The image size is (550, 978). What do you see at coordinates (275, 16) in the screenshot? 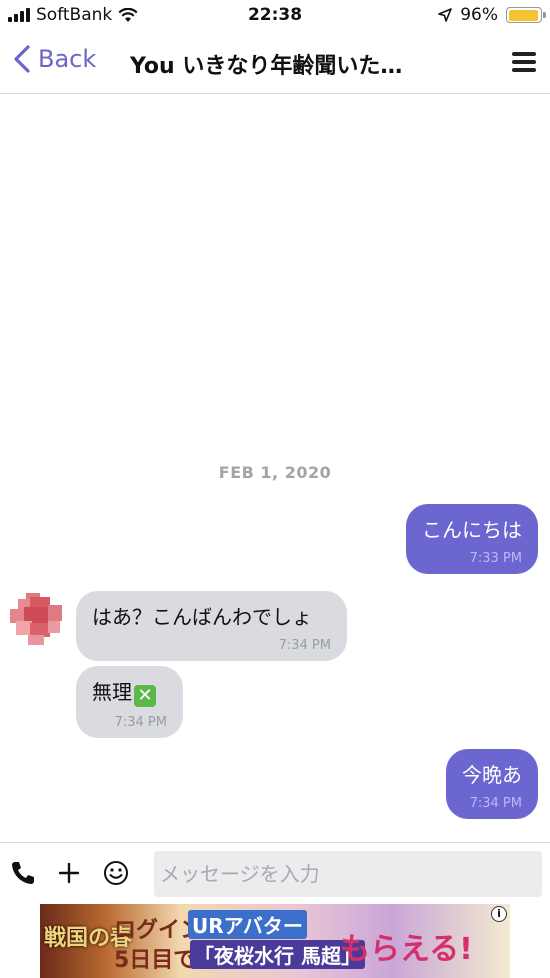
I see `status-bar: SoftBank 22:38 96%` at bounding box center [275, 16].